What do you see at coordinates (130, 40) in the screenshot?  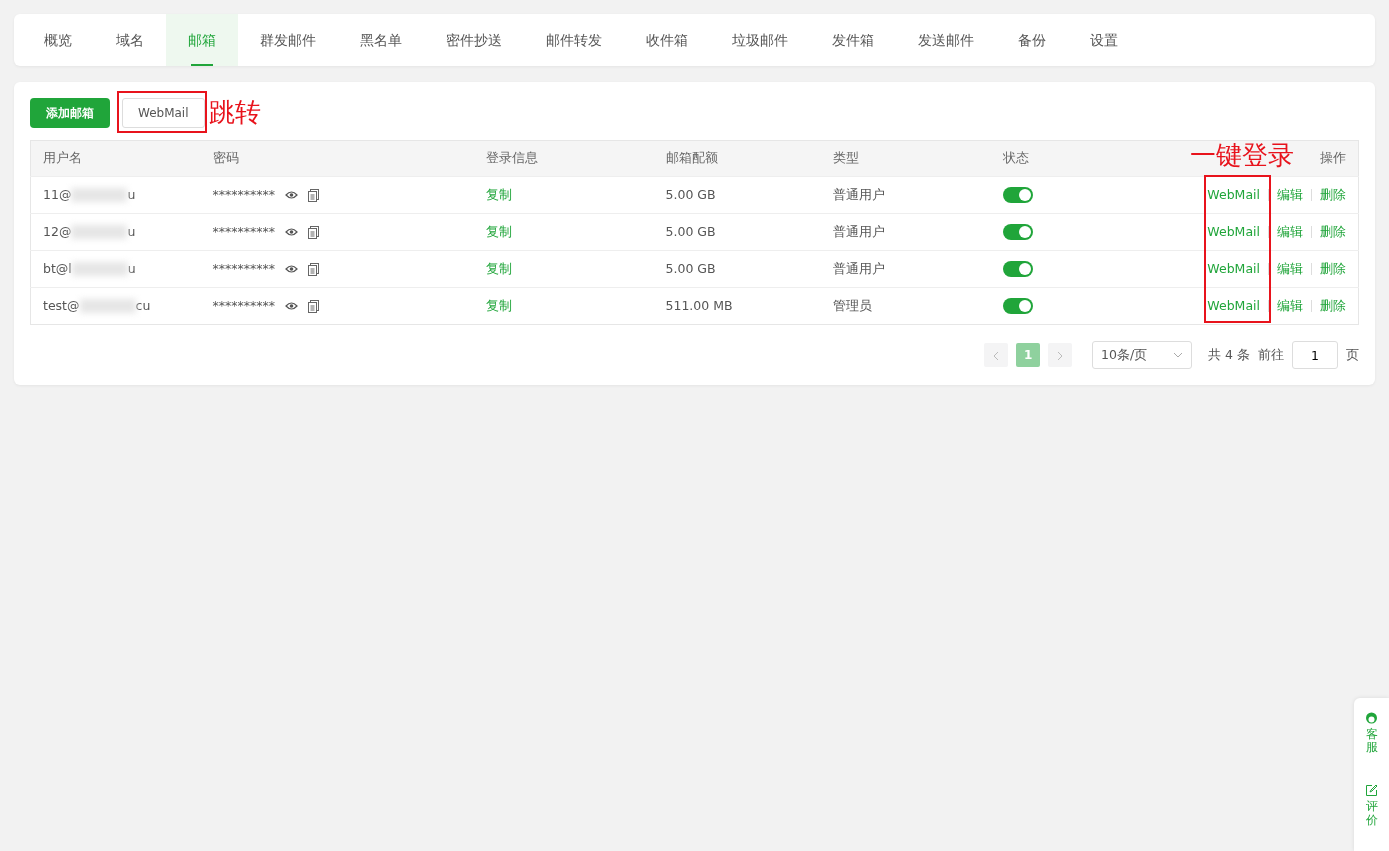 I see `tab: 域名` at bounding box center [130, 40].